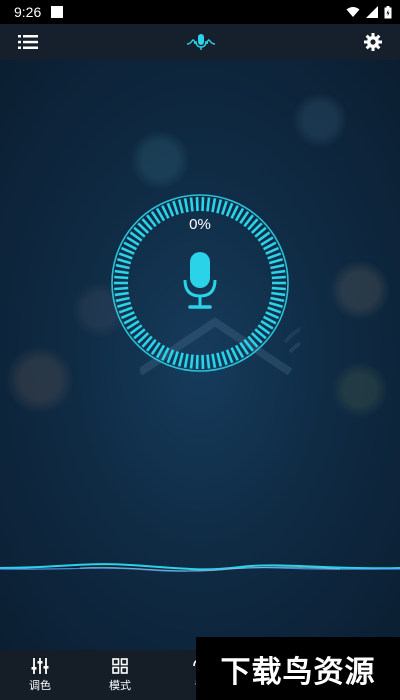 This screenshot has width=400, height=700. Describe the element at coordinates (40, 675) in the screenshot. I see `nav-item-color: 调色` at that location.